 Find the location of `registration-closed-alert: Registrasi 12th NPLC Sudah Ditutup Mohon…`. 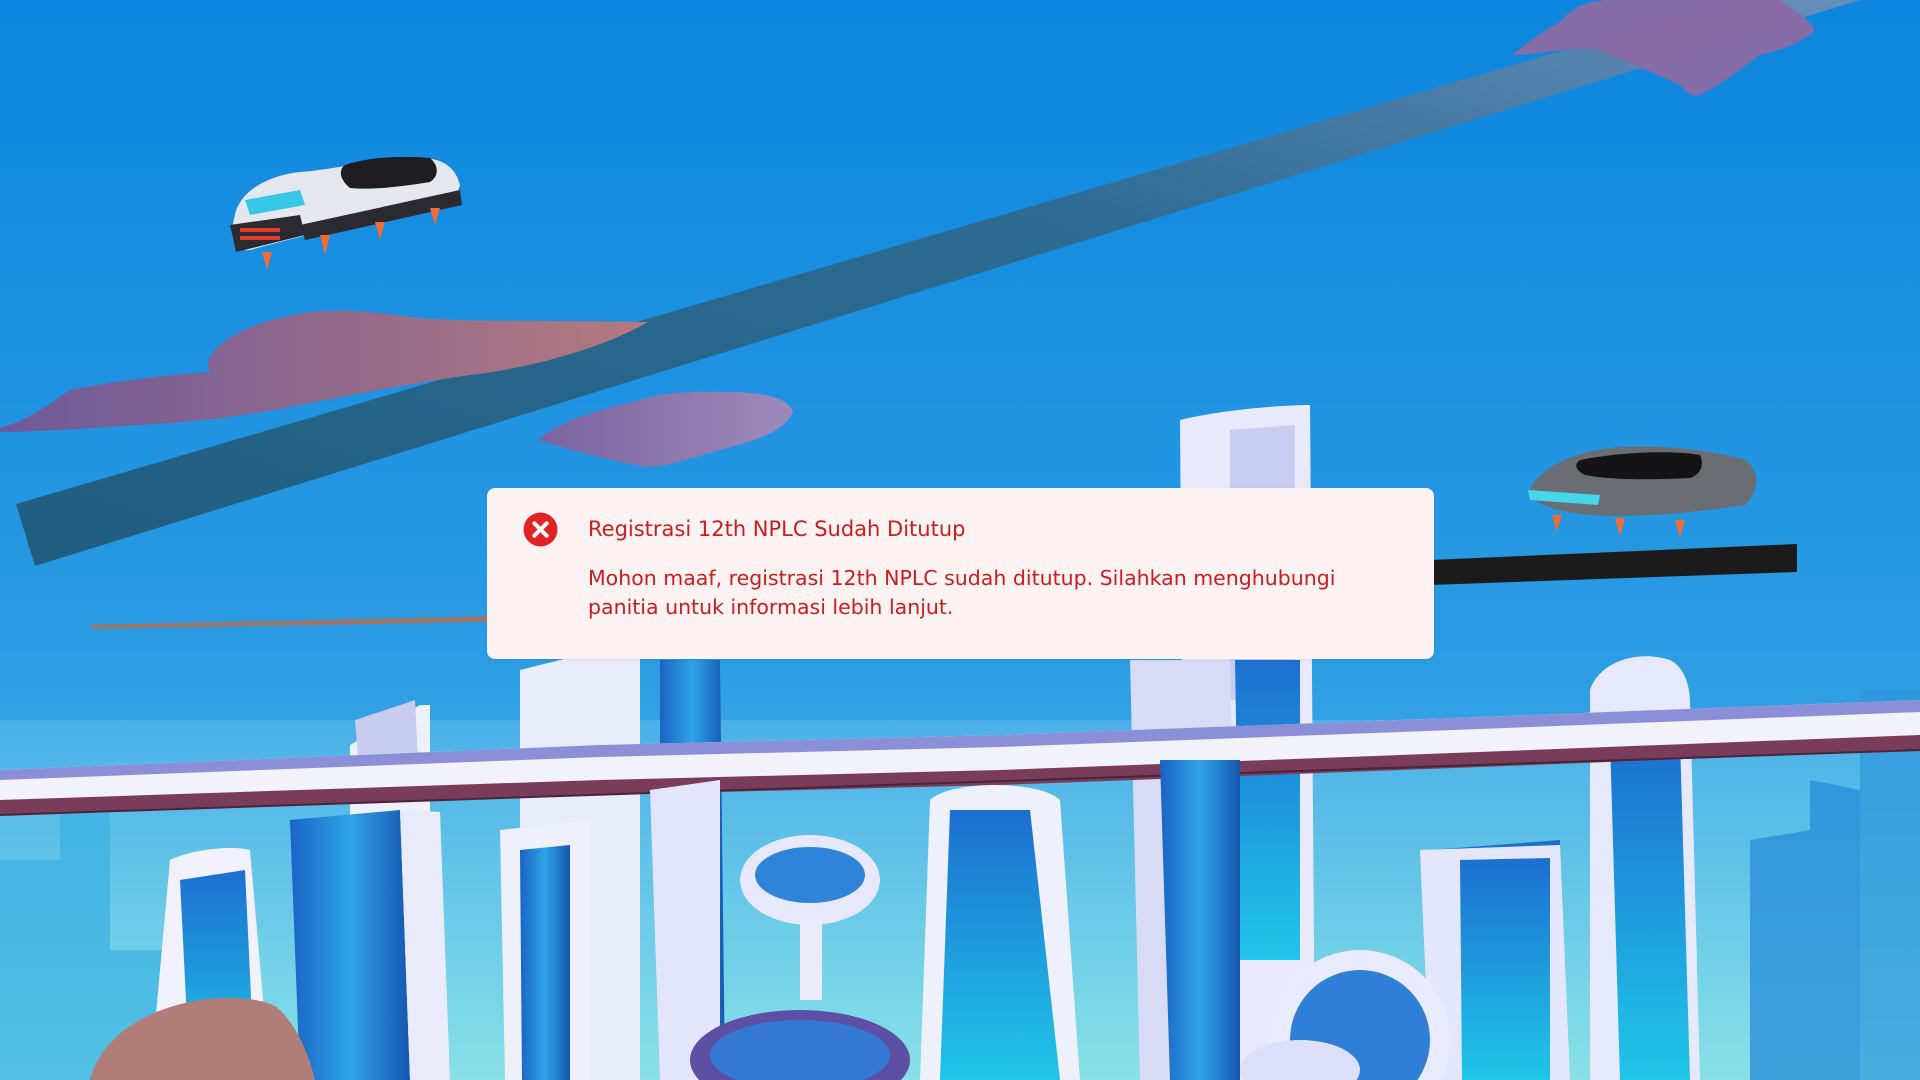

registration-closed-alert: Registrasi 12th NPLC Sudah Ditutup Mohon… is located at coordinates (960, 573).